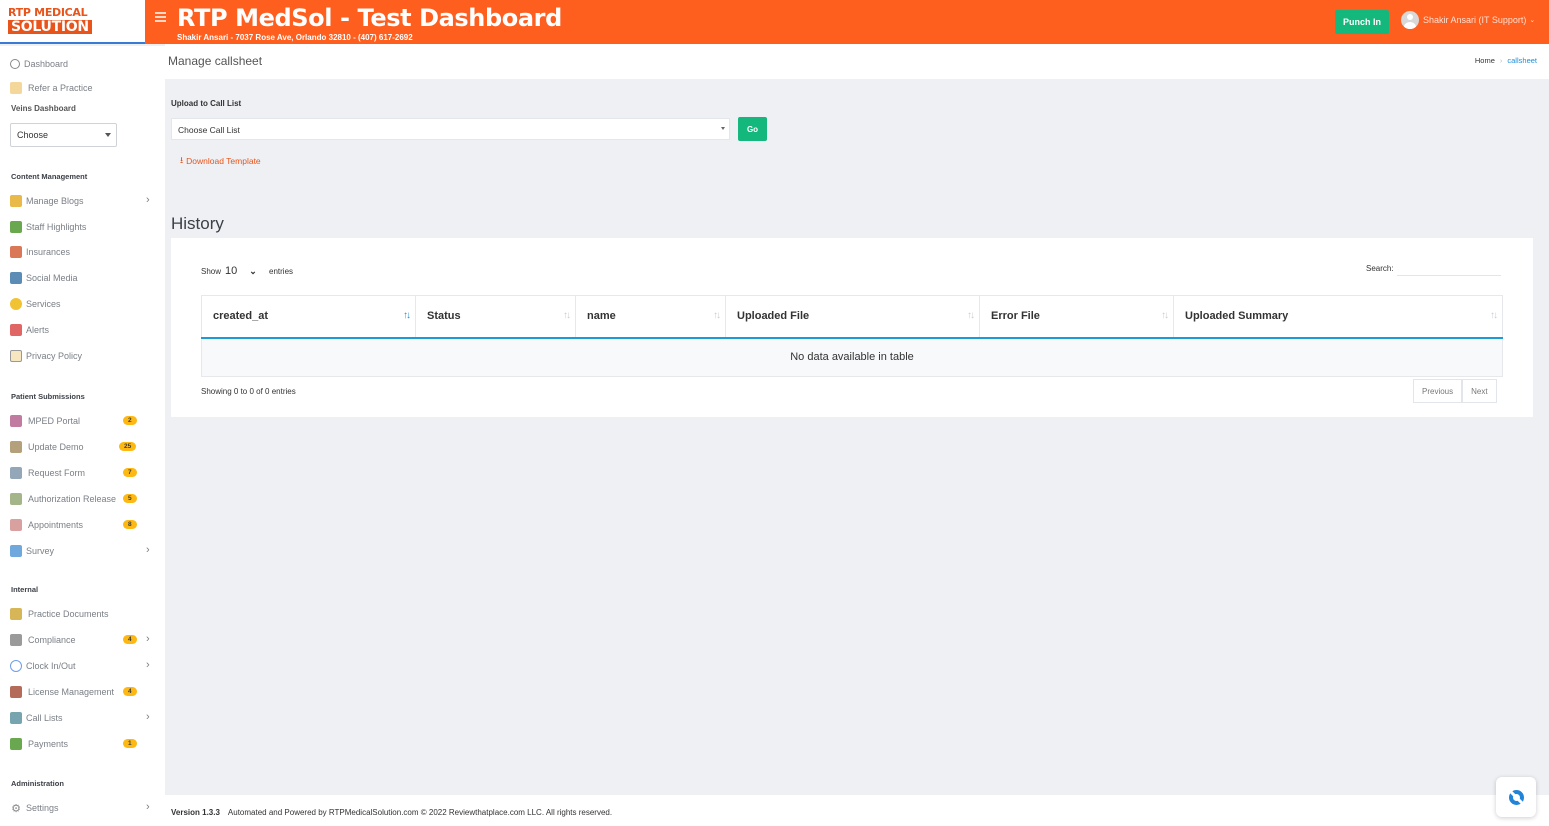 The image size is (1549, 826). What do you see at coordinates (16, 227) in the screenshot?
I see `staff-icon` at bounding box center [16, 227].